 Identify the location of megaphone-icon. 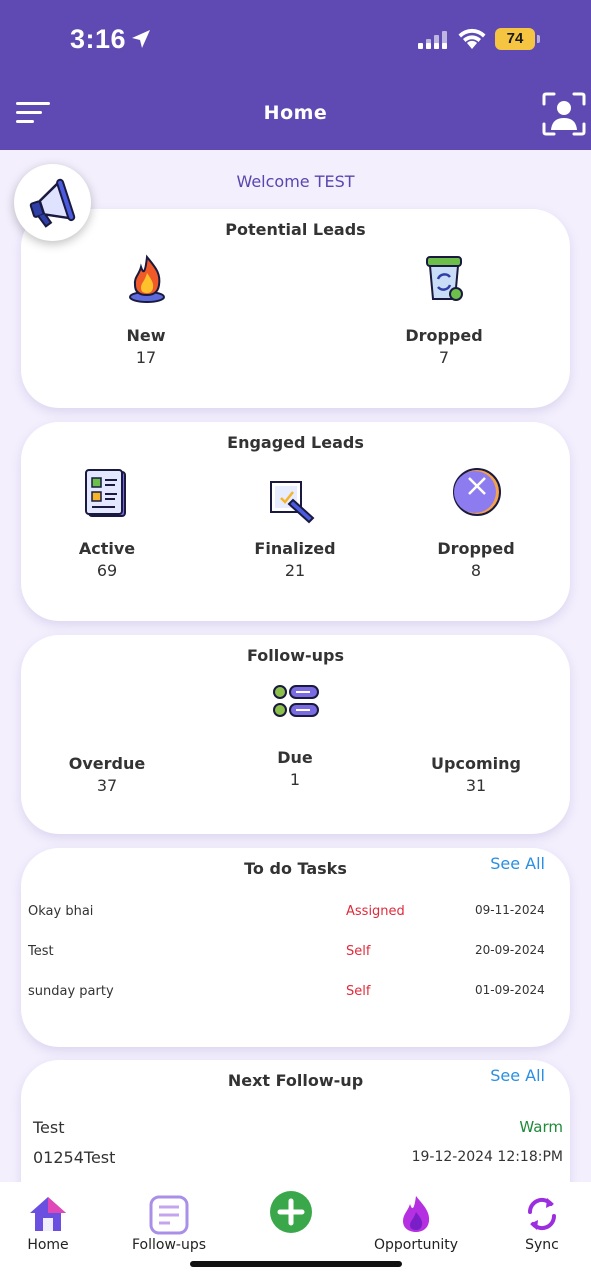
(52, 203).